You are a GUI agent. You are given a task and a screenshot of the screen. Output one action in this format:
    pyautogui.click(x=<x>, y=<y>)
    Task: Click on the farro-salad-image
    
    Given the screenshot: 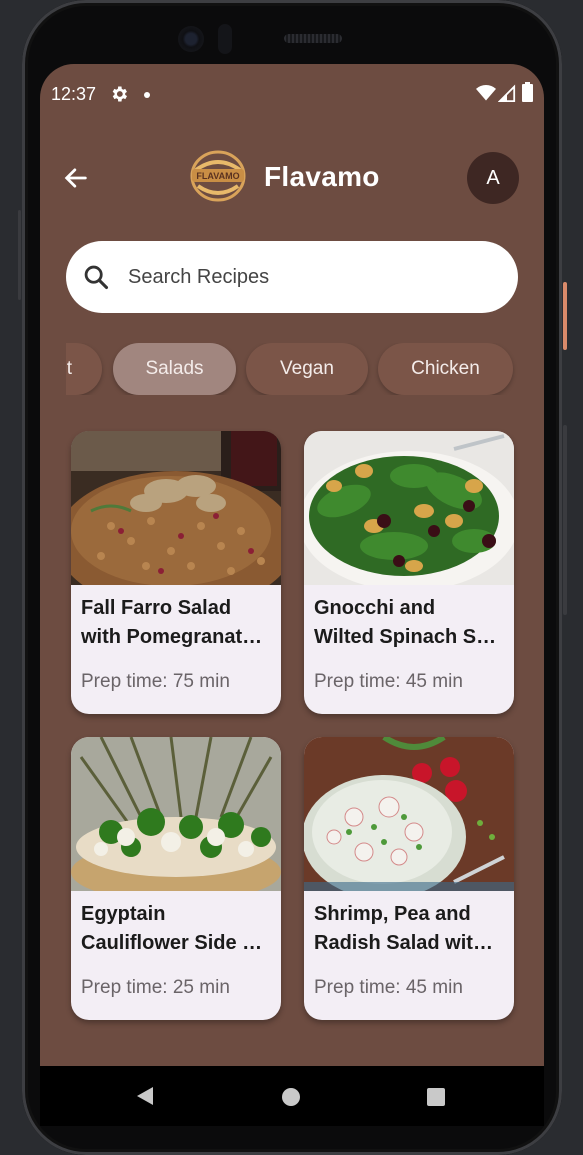 What is the action you would take?
    pyautogui.click(x=176, y=508)
    